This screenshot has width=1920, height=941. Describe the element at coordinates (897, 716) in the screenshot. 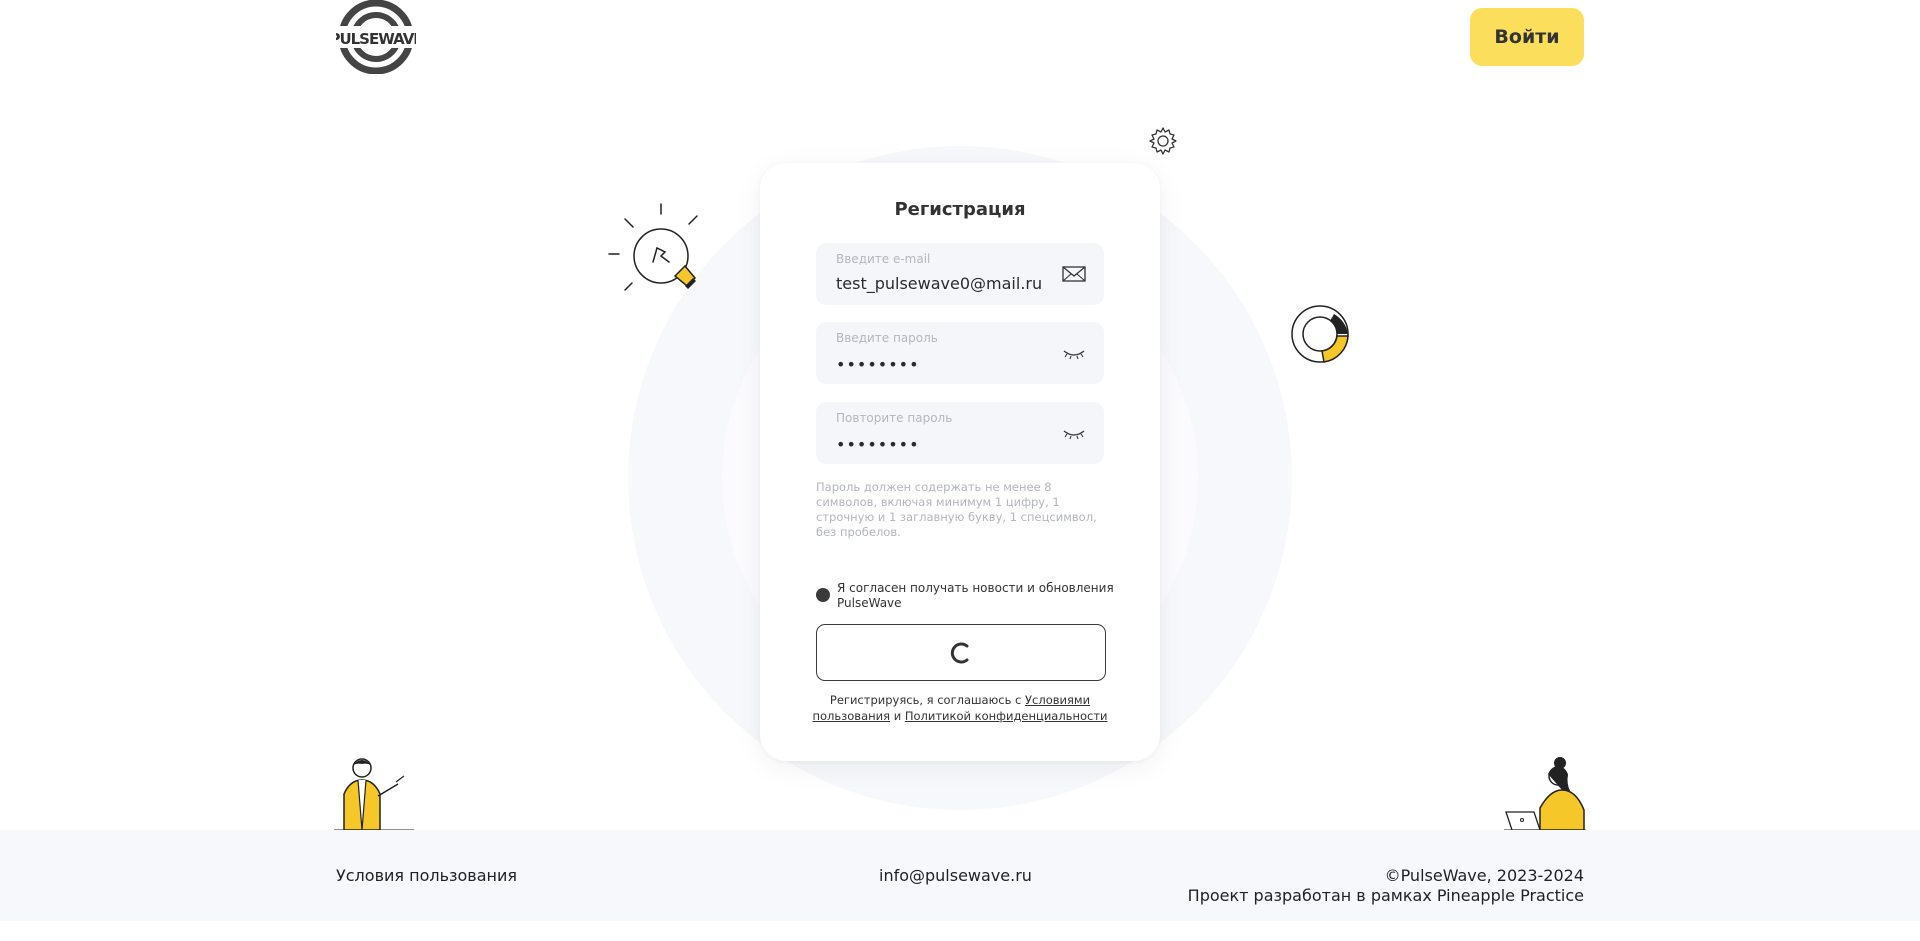

I see `terms-and: и` at that location.